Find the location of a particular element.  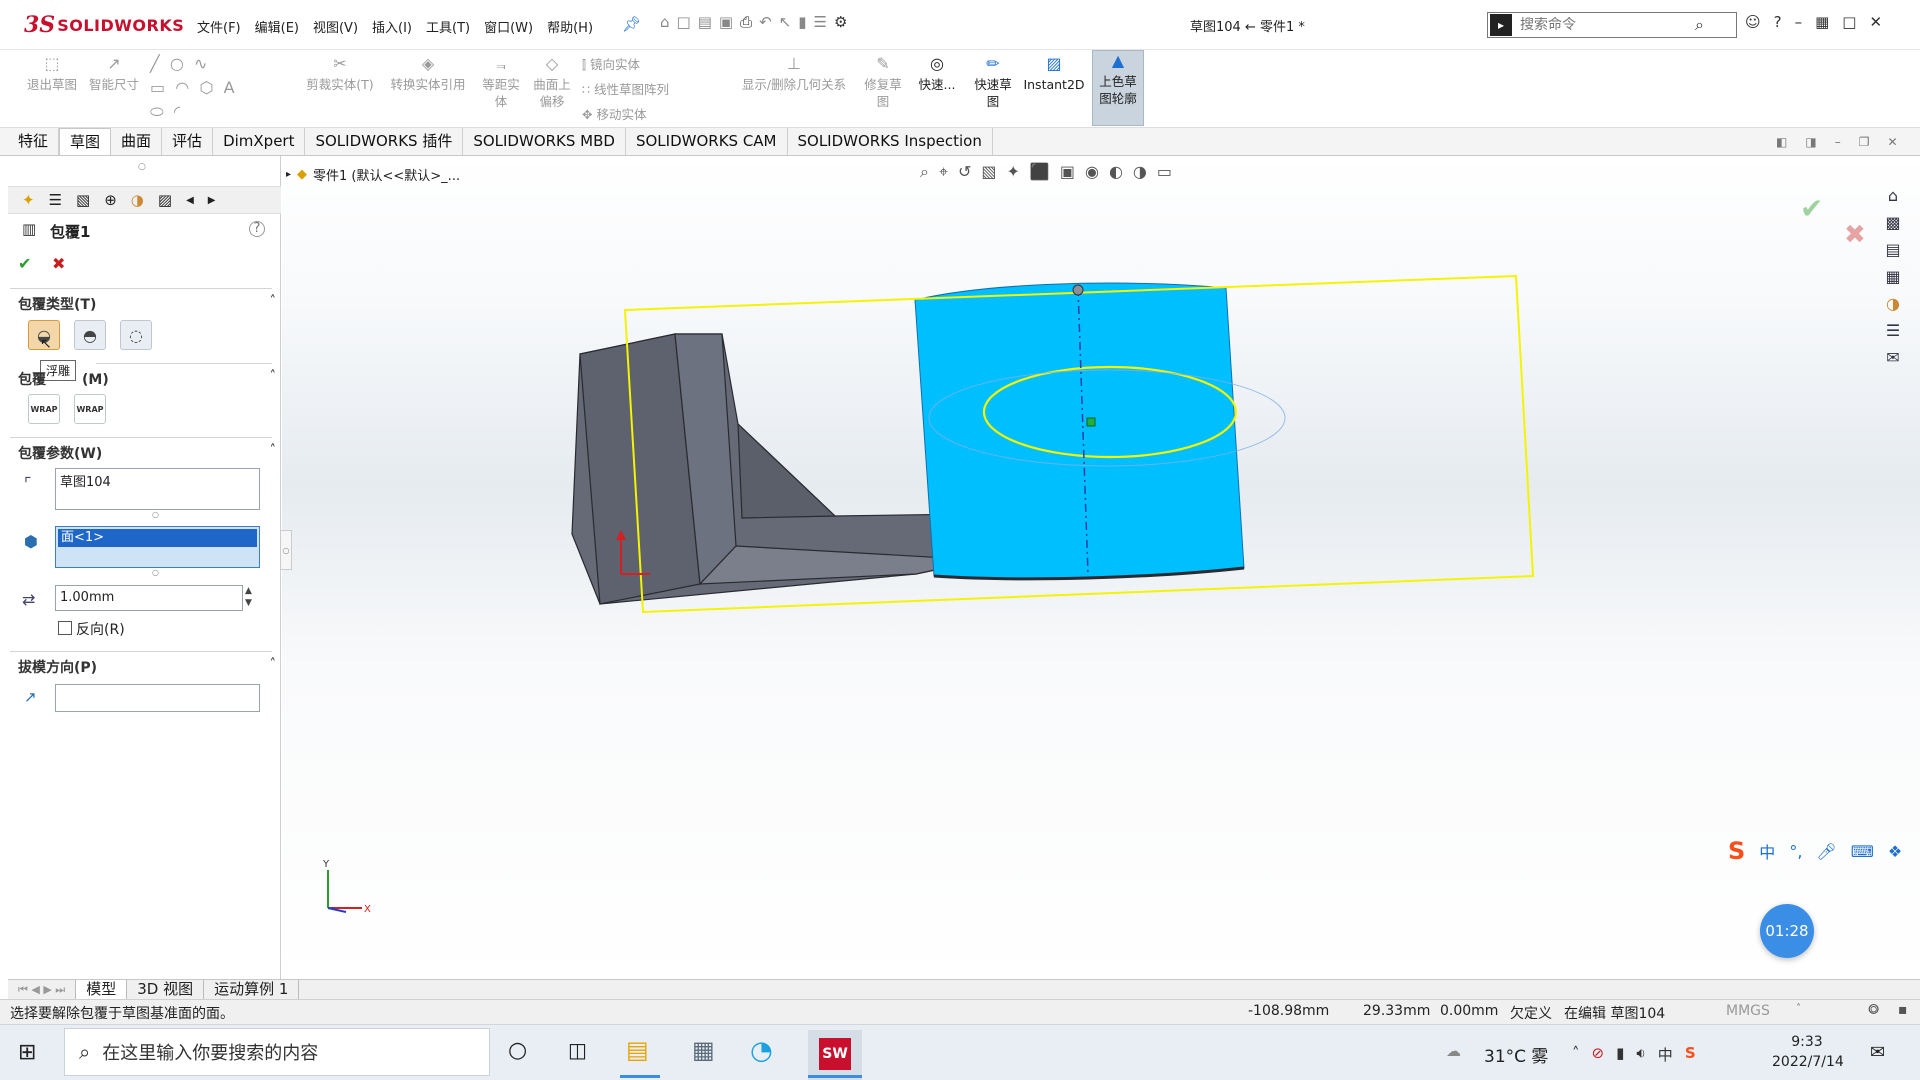

analytical-method-button: WRAP is located at coordinates (44, 409).